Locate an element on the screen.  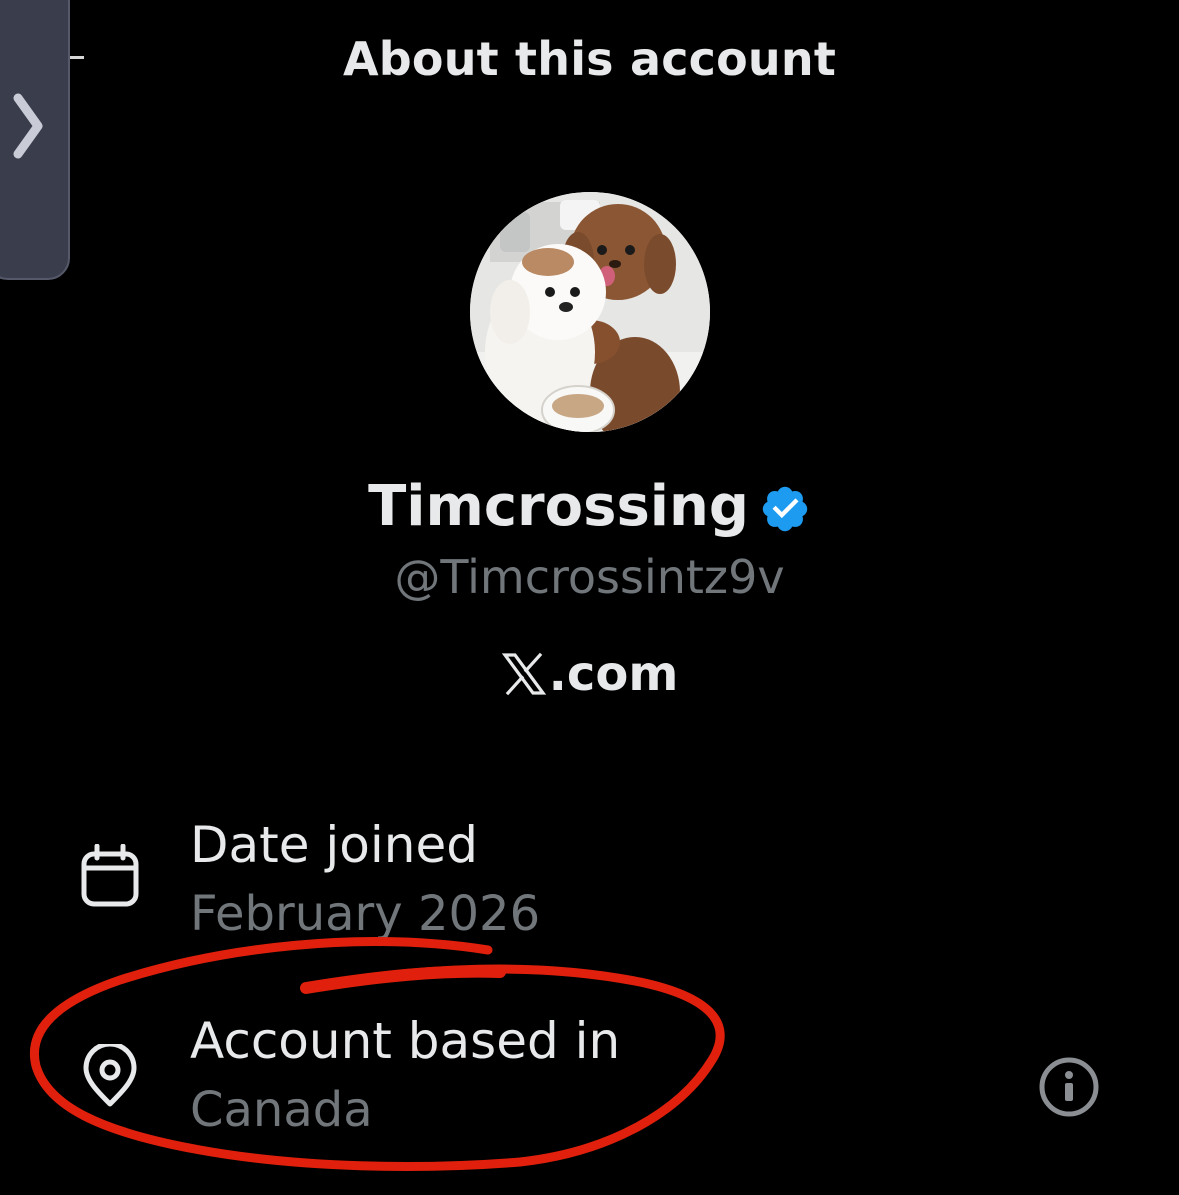
profile-name-row: Timcrossing is located at coordinates (589, 506).